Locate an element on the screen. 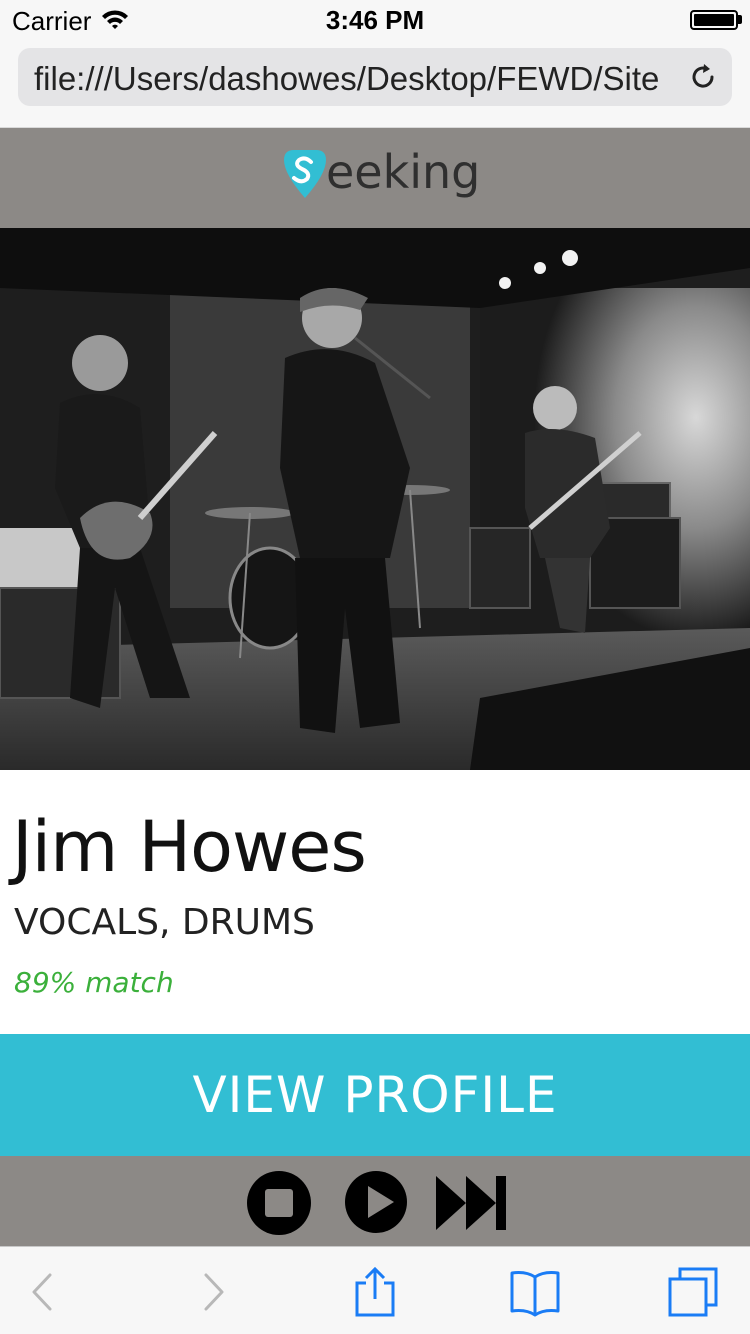 The height and width of the screenshot is (1334, 750). browser-toolbar is located at coordinates (375, 1290).